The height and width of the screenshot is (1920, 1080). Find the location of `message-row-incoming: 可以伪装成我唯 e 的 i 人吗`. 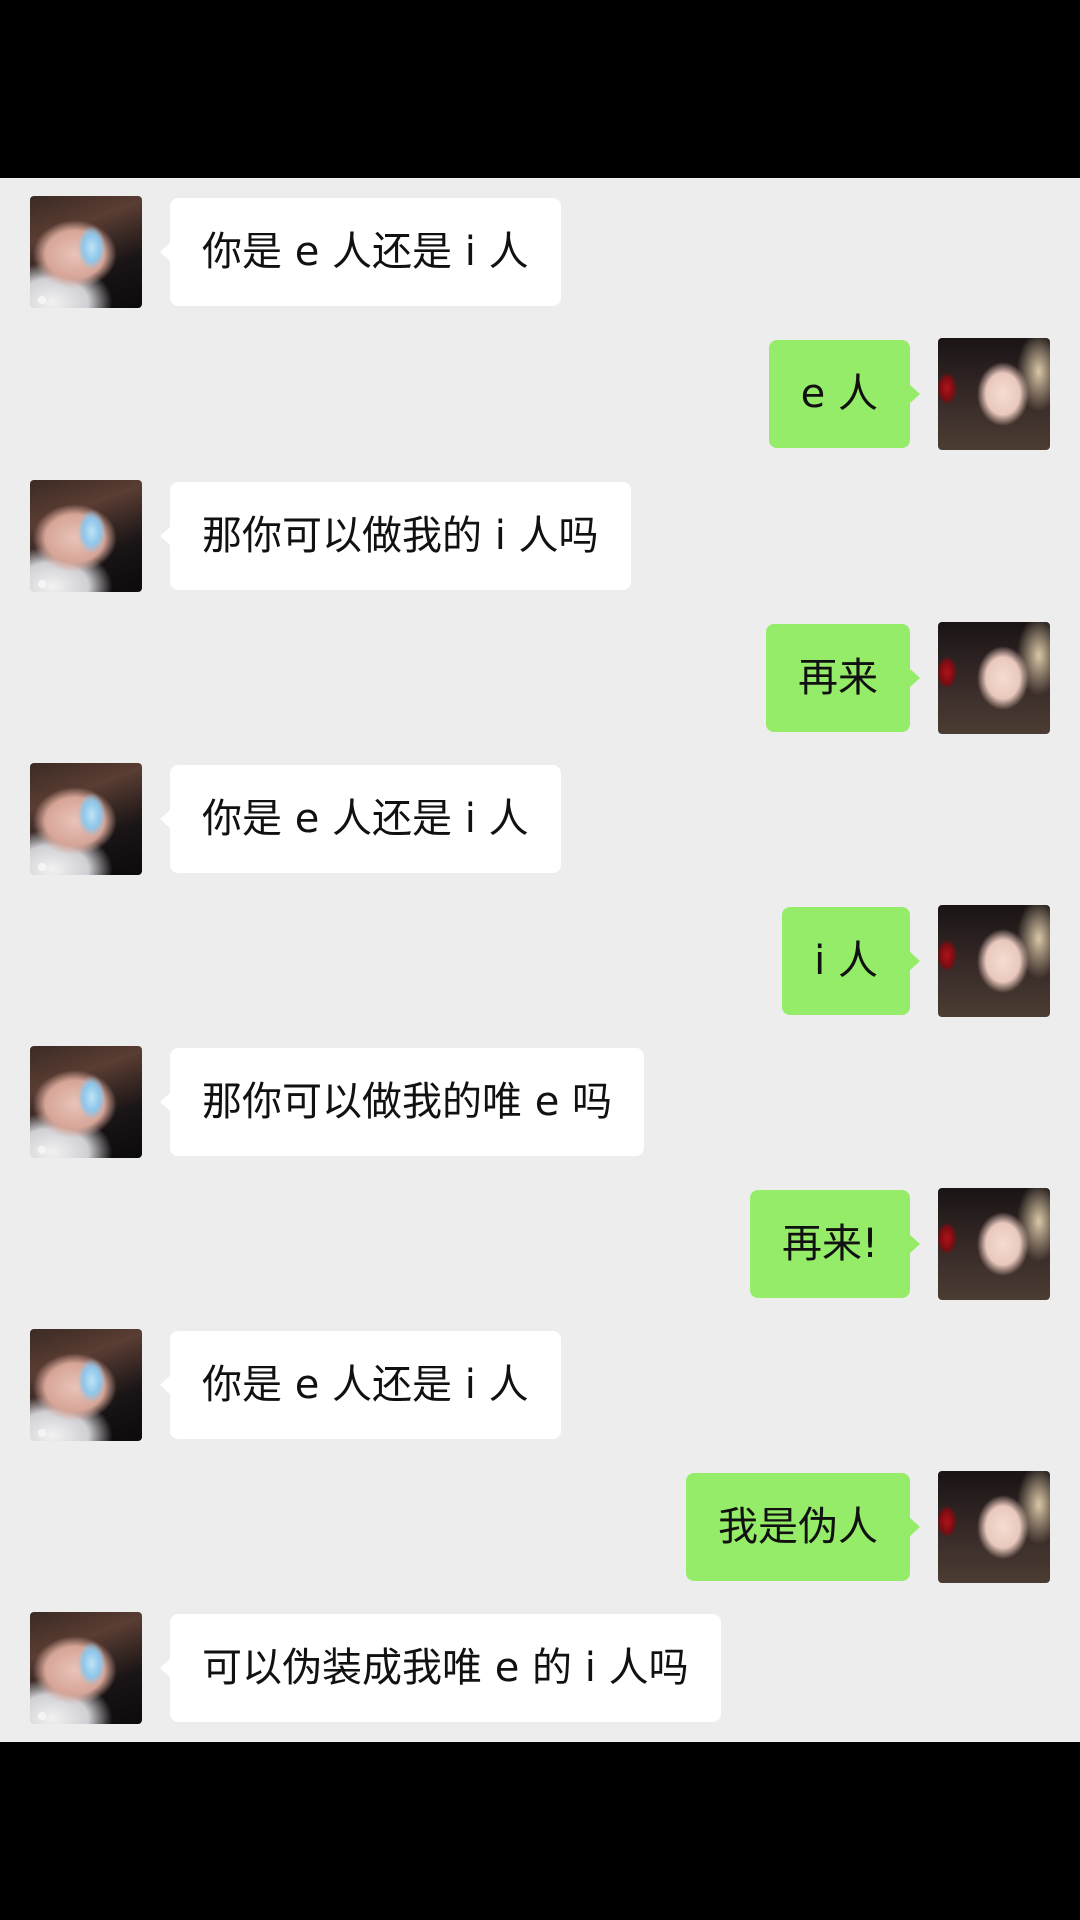

message-row-incoming: 可以伪装成我唯 e 的 i 人吗 is located at coordinates (540, 1668).